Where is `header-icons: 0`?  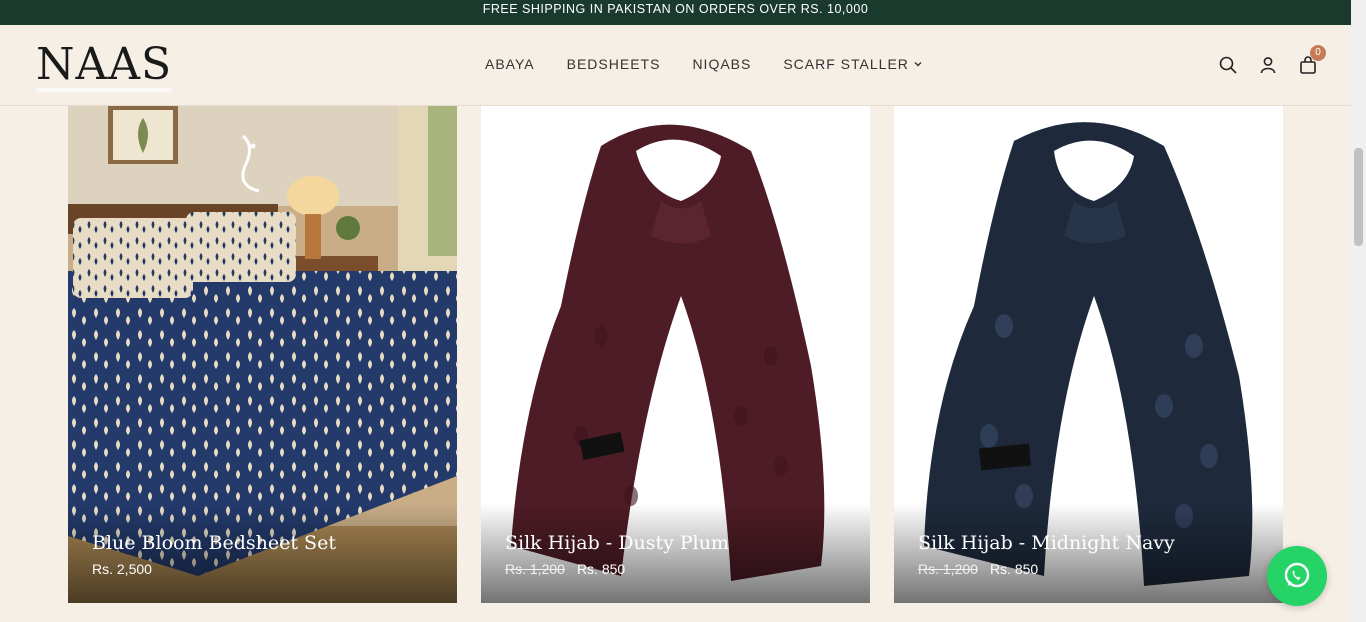
header-icons: 0 is located at coordinates (1272, 60).